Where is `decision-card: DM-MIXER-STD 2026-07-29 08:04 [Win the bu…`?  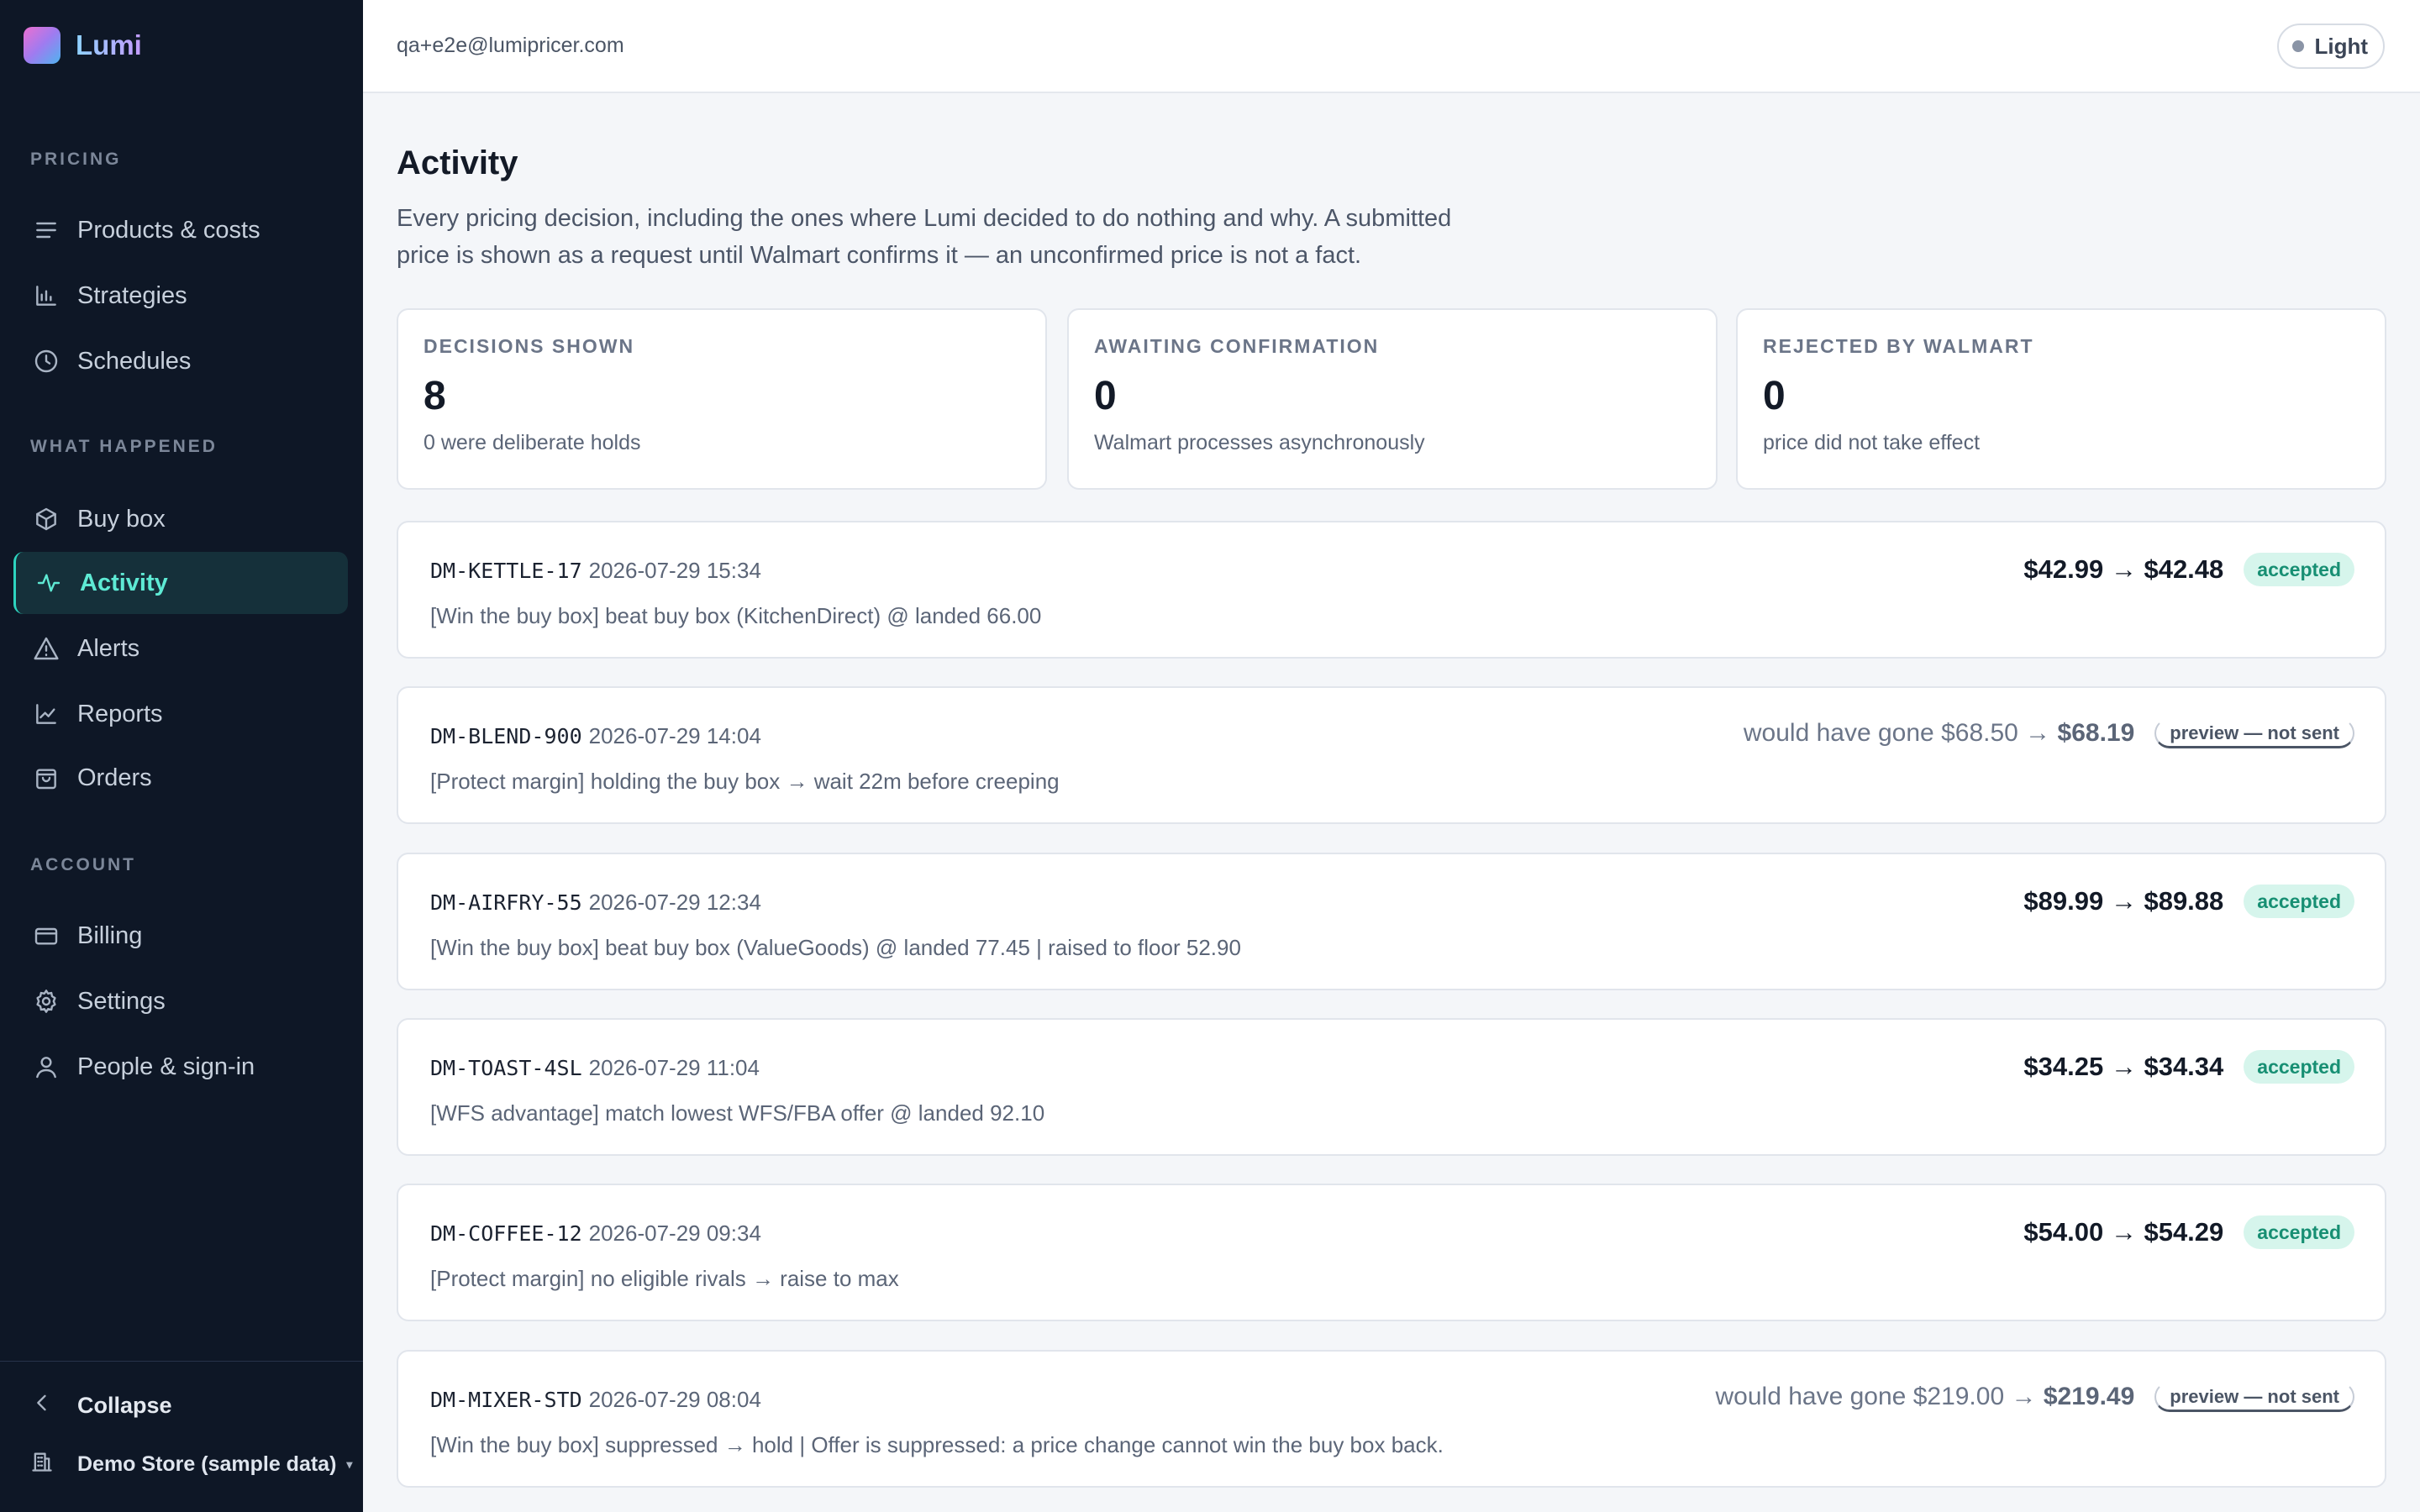
decision-card: DM-MIXER-STD 2026-07-29 08:04 [Win the bu… is located at coordinates (1391, 1419).